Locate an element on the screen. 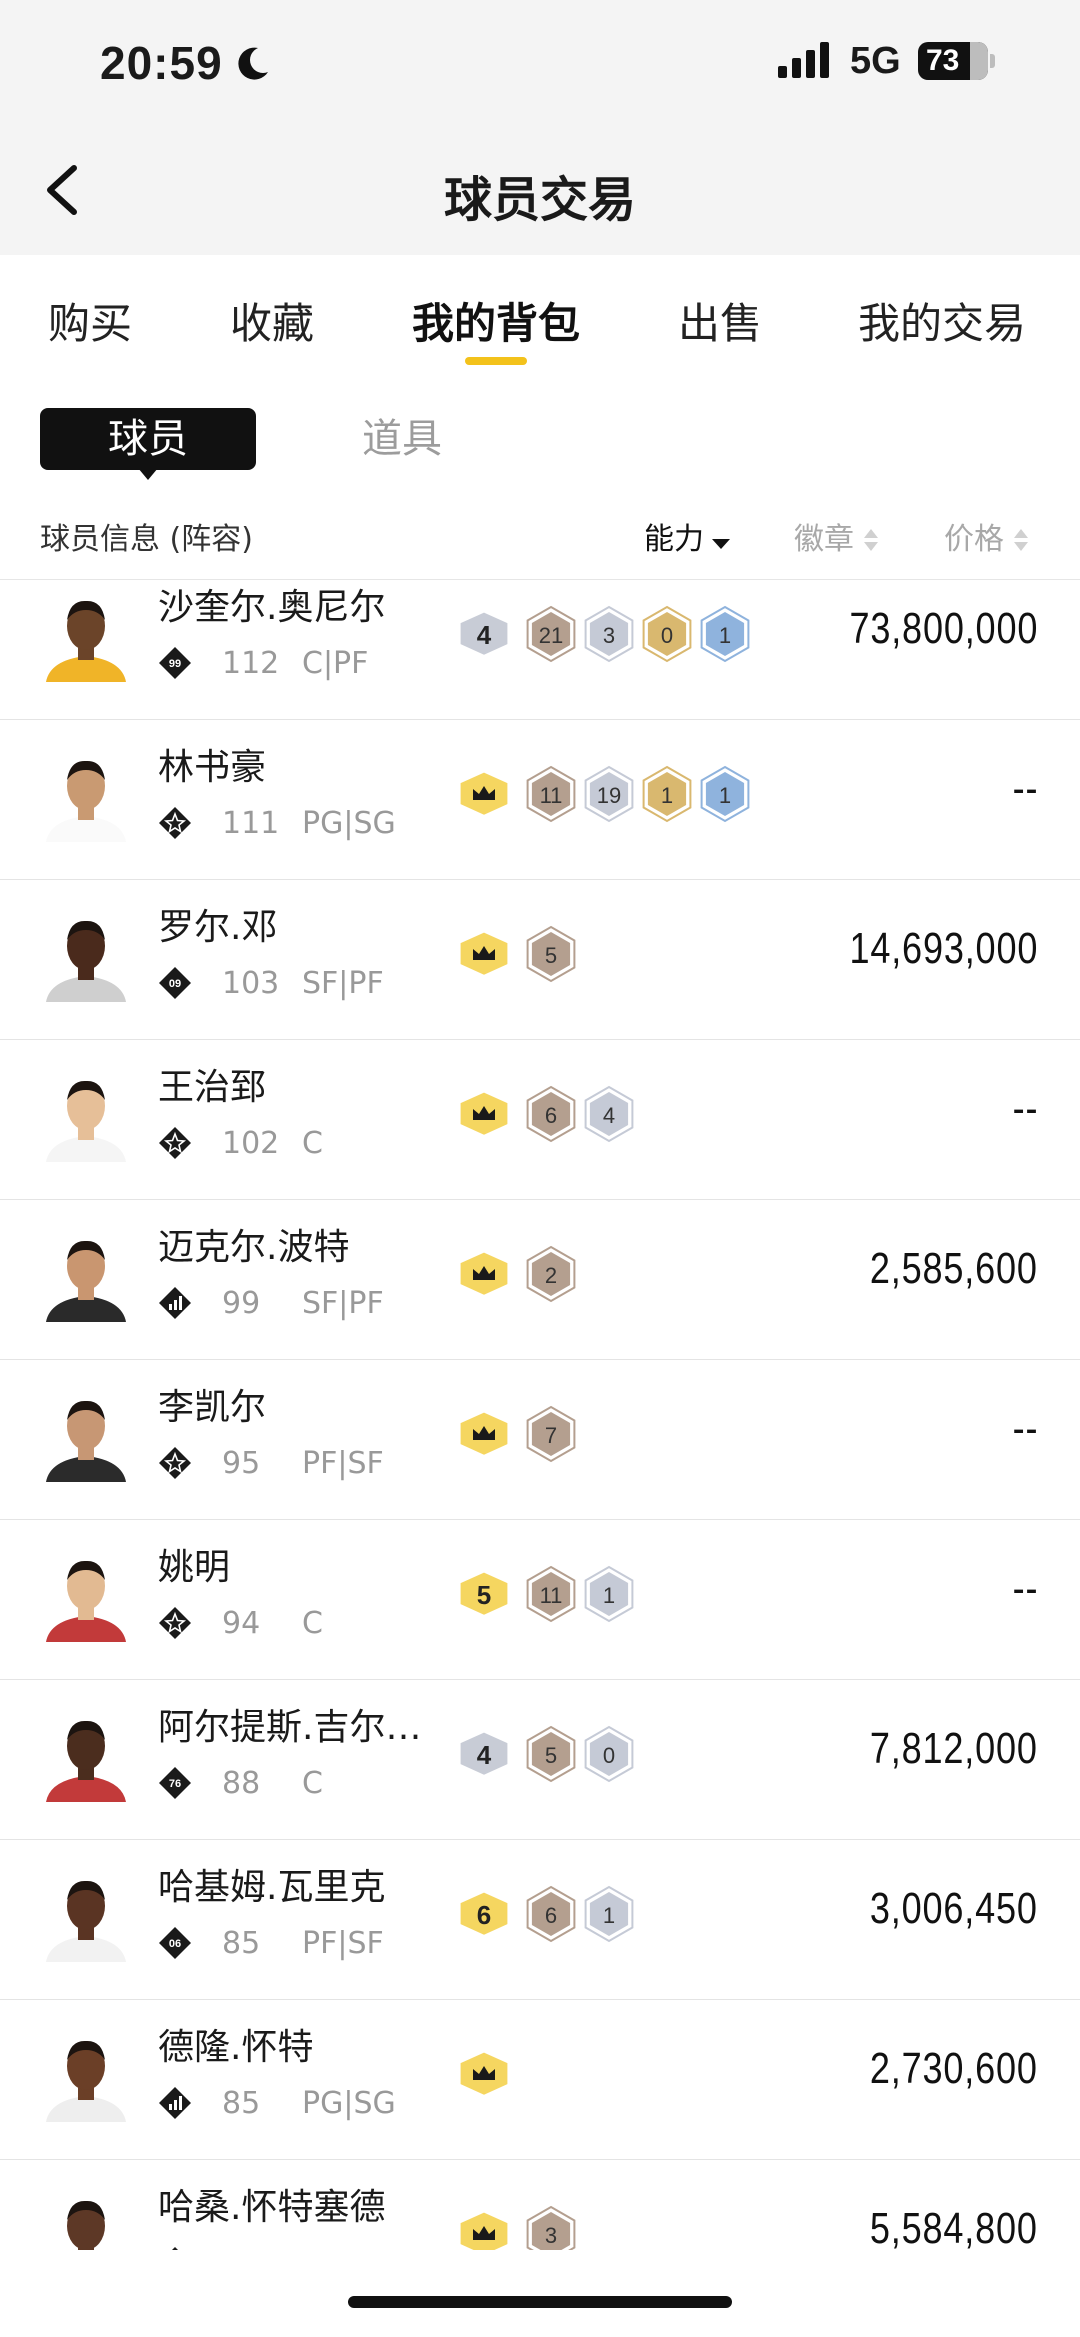  player-row: 哈桑.怀特塞德 3 5,584,800 is located at coordinates (540, 2205).